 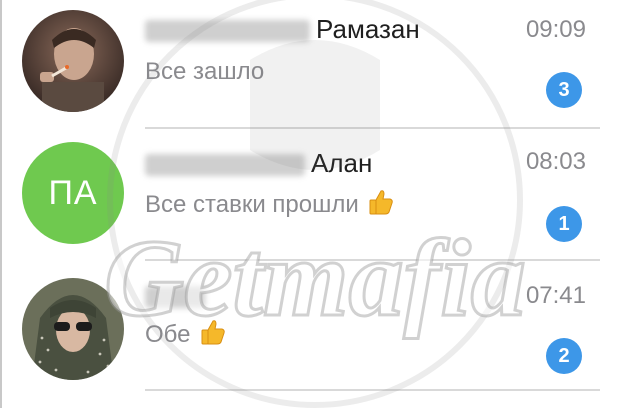 I want to click on timestamp: 07:41, so click(x=555, y=295).